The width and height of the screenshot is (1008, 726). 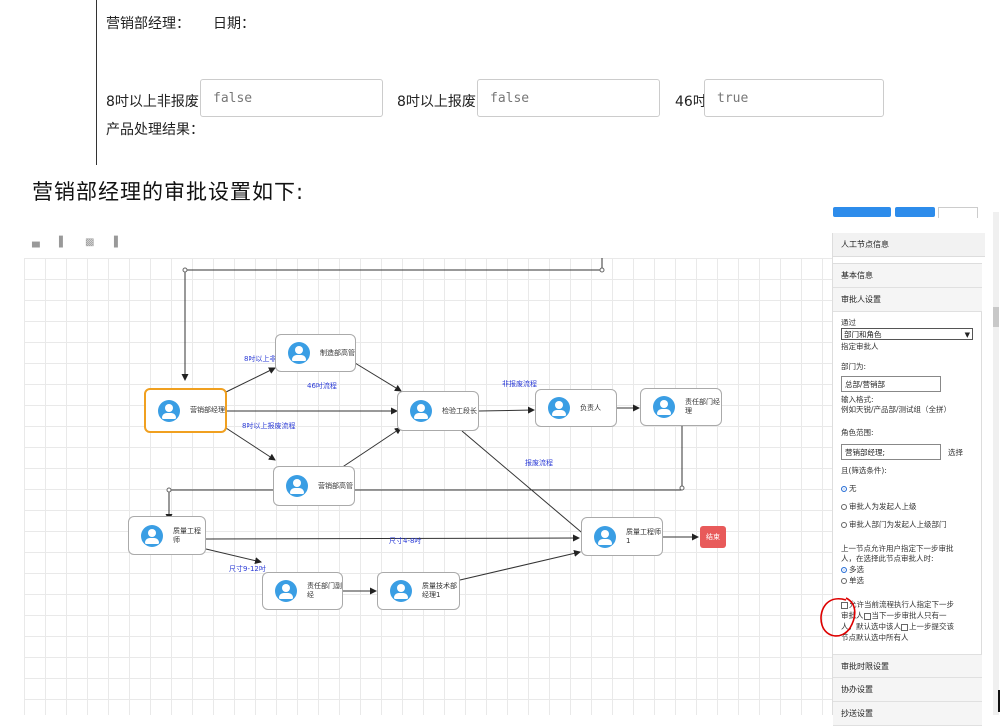 I want to click on section-cc: 抄送设置, so click(x=907, y=714).